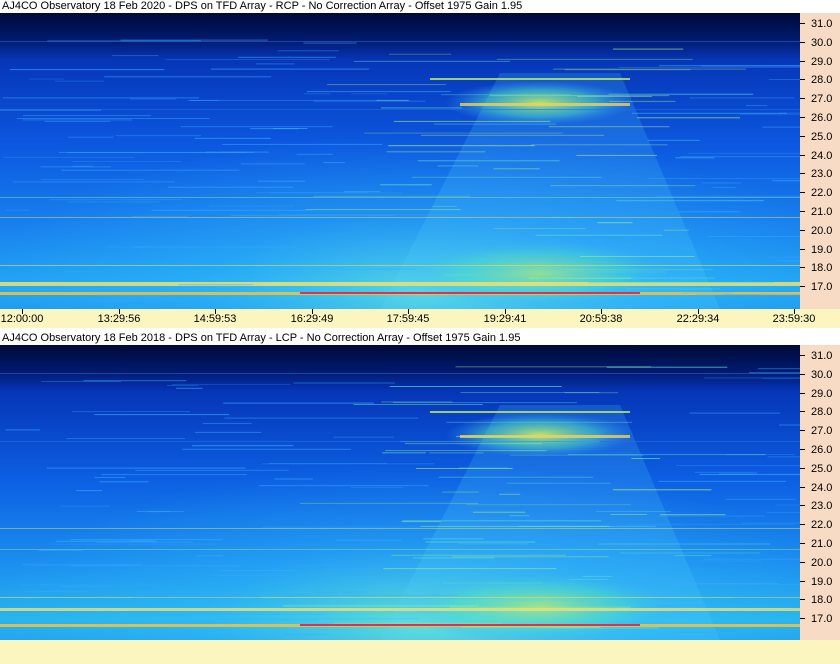 The width and height of the screenshot is (840, 664). Describe the element at coordinates (822, 412) in the screenshot. I see `frequency-tick-label: 28.0` at that location.